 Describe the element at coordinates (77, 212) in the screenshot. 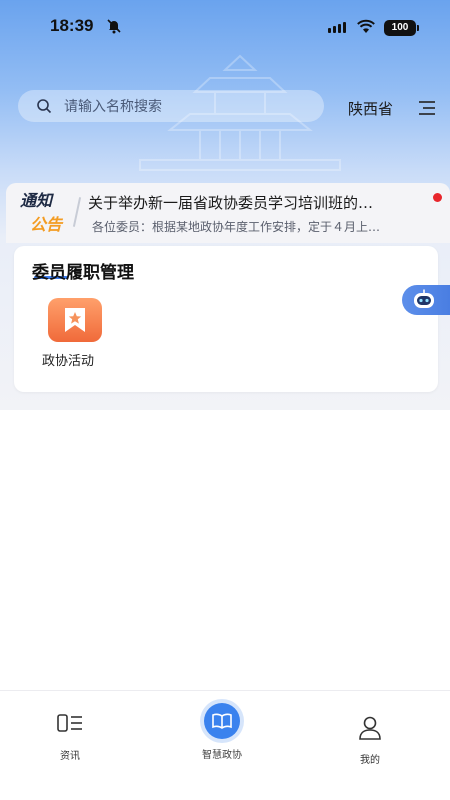

I see `notice-divider` at that location.